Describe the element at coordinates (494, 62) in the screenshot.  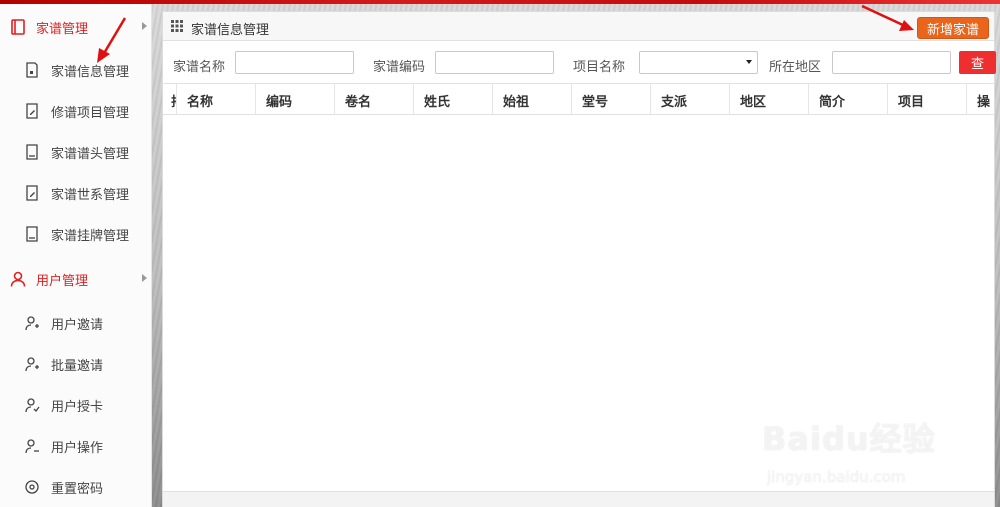
I see `code-filter-input` at that location.